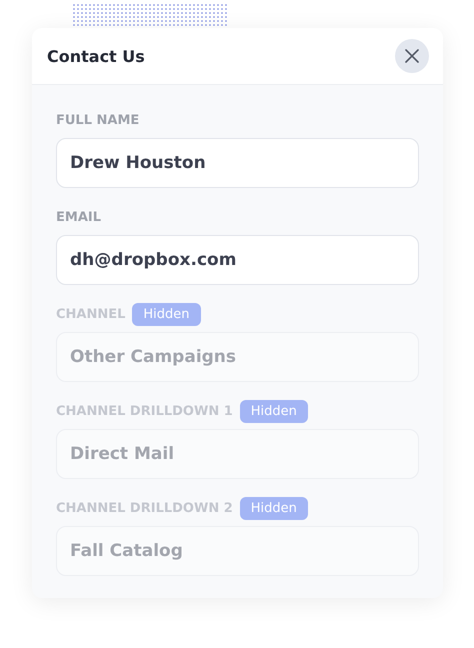  What do you see at coordinates (237, 454) in the screenshot?
I see `input-field: Direct Mail` at bounding box center [237, 454].